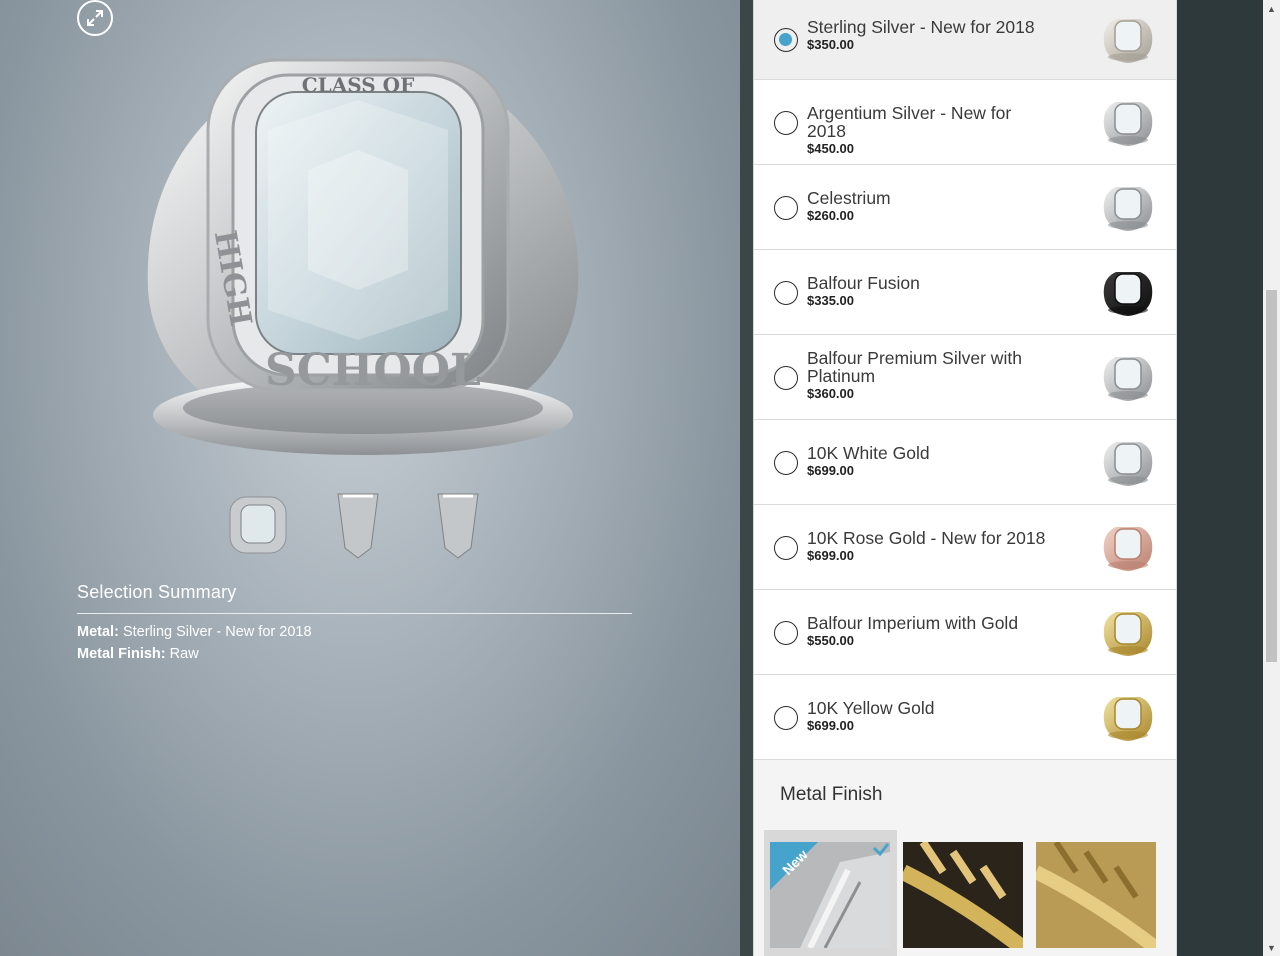 The image size is (1280, 956). Describe the element at coordinates (363, 256) in the screenshot. I see `ring-main-image: CLASS OF HIGH SCHOOL` at that location.